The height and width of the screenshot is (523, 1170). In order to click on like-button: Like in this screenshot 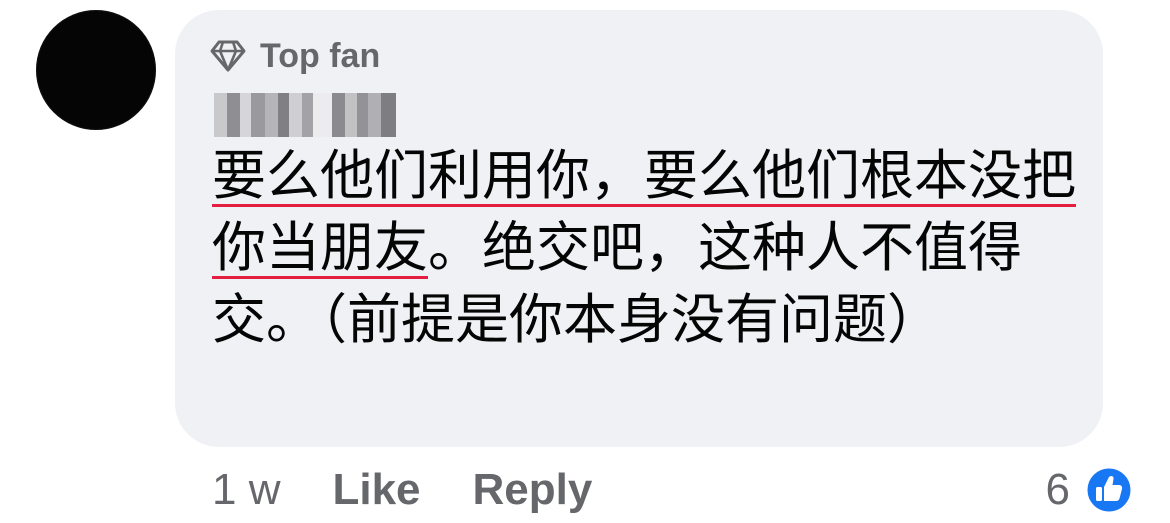, I will do `click(376, 490)`.